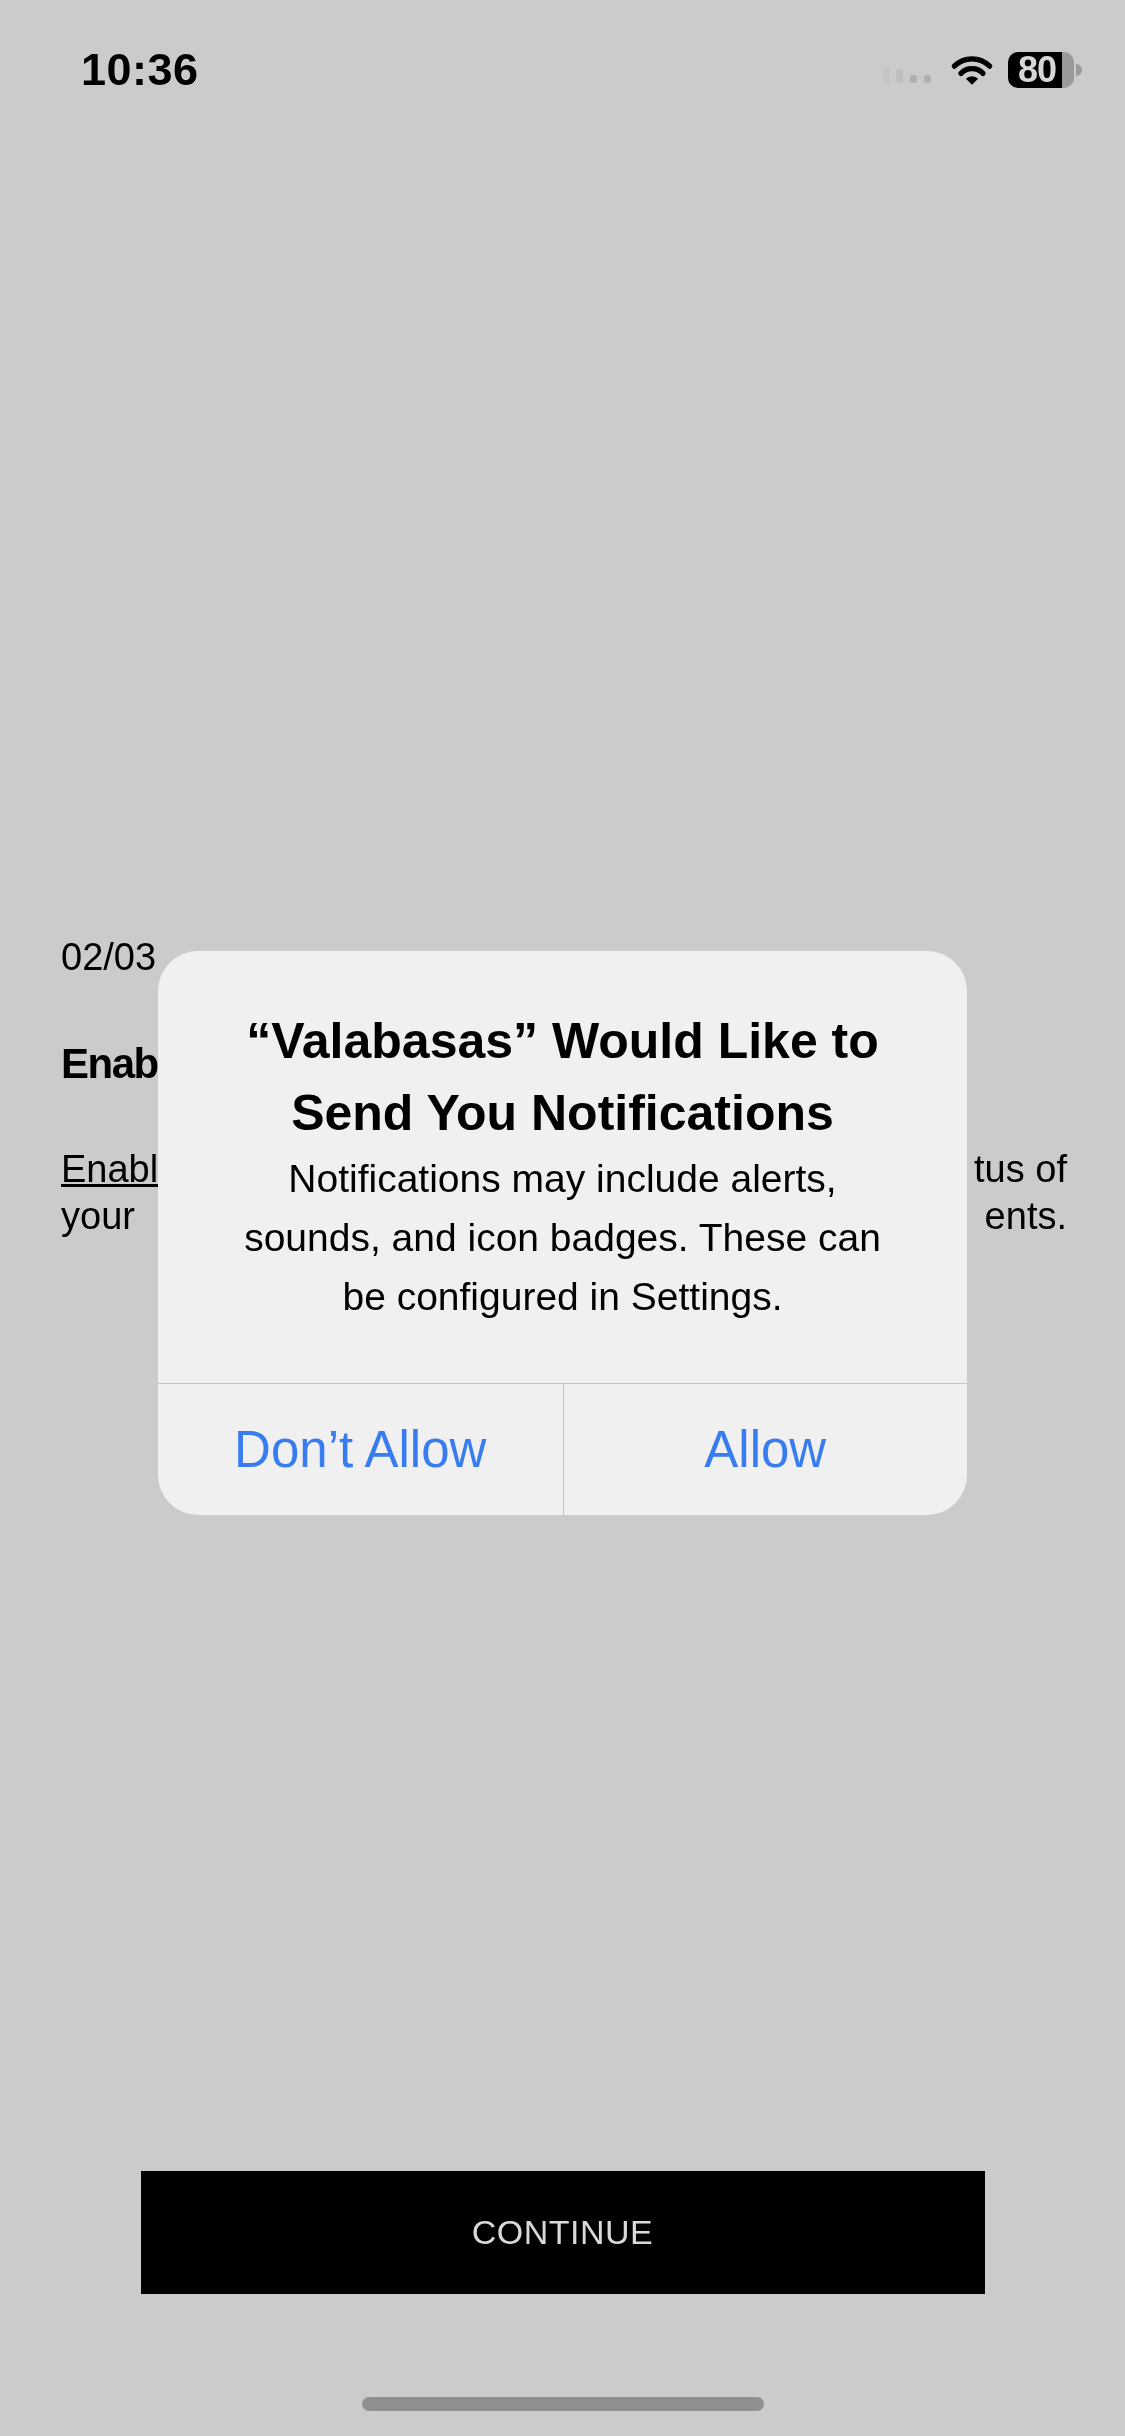  What do you see at coordinates (109, 1064) in the screenshot?
I see `page-heading: Enab` at bounding box center [109, 1064].